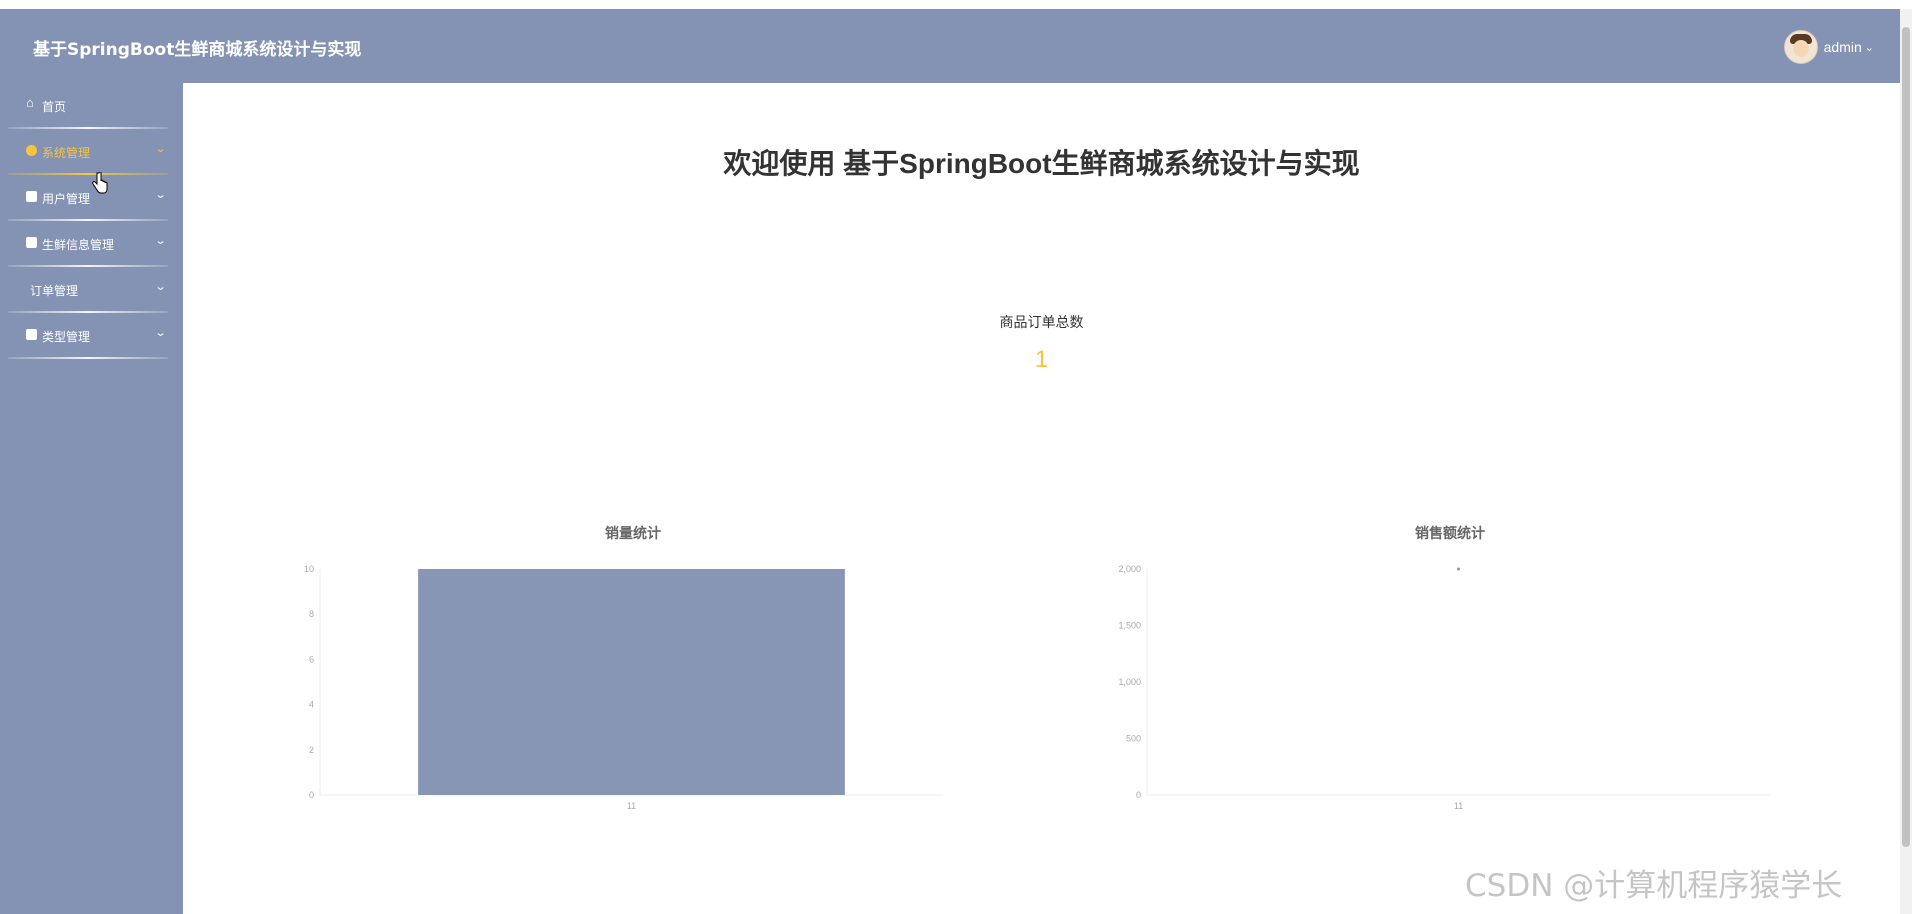 The width and height of the screenshot is (1912, 914). I want to click on sales-volume-chart-svg: 0 2 4 6 8 10 11, so click(623, 687).